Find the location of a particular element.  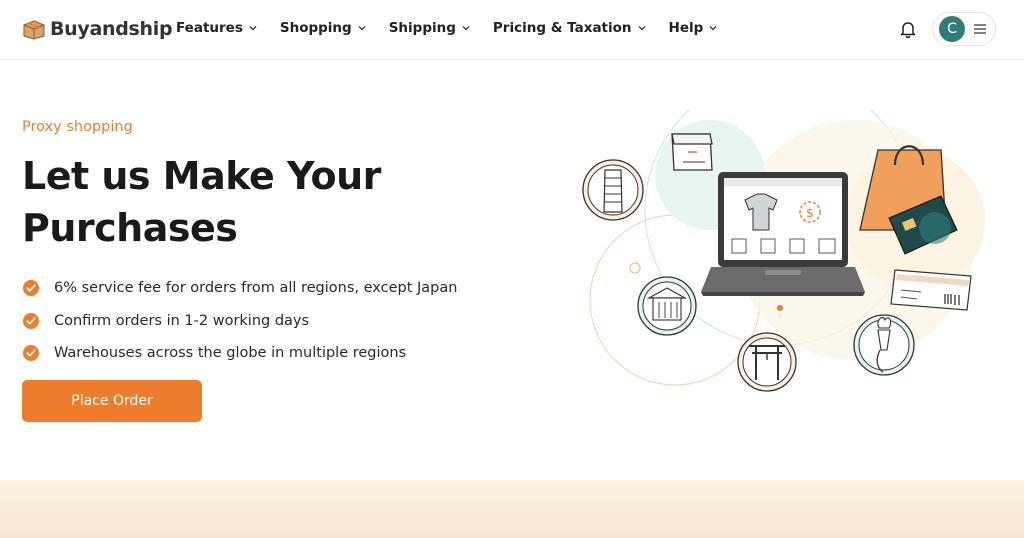

nav-pricing-taxation: Pricing & Taxation is located at coordinates (570, 28).